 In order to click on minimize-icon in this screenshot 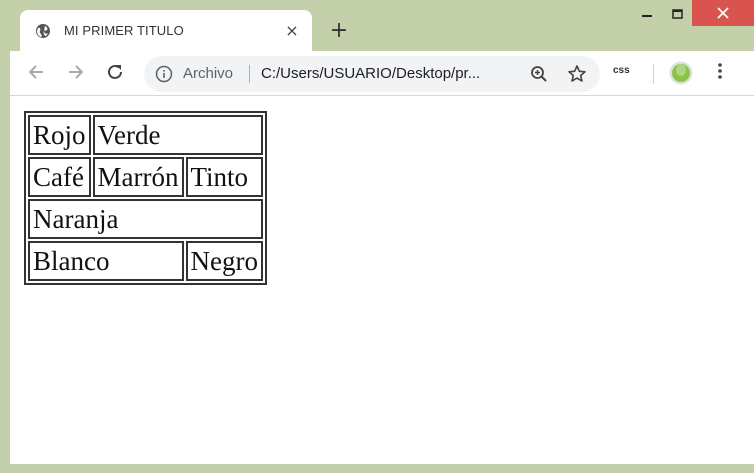, I will do `click(647, 13)`.